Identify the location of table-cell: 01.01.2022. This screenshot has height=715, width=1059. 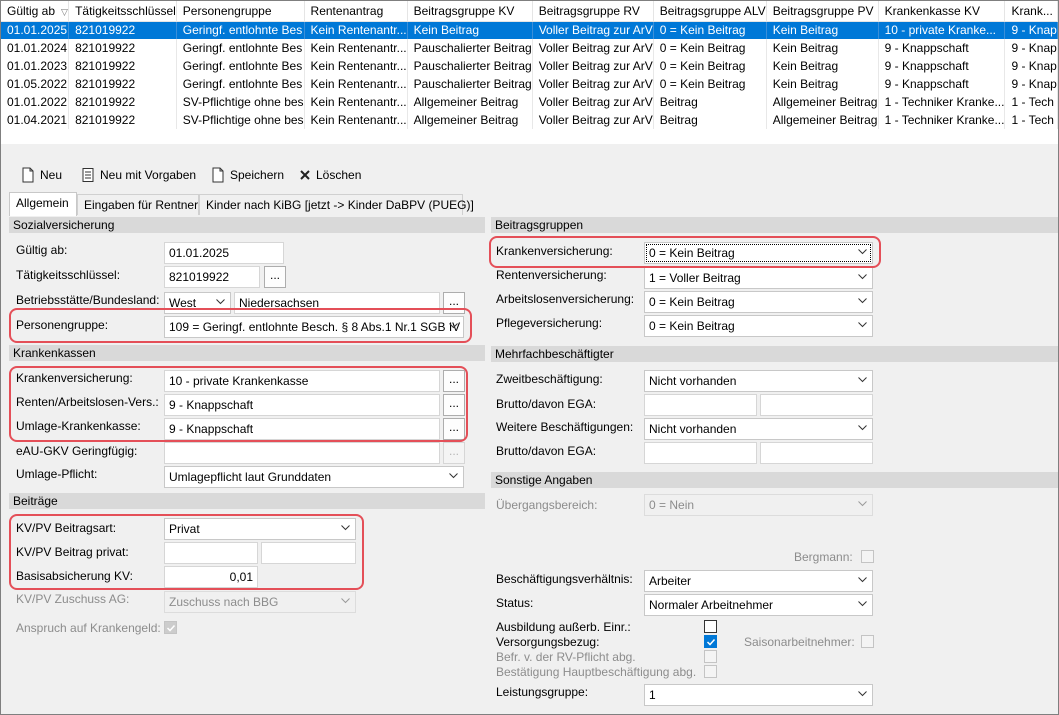
(35, 102).